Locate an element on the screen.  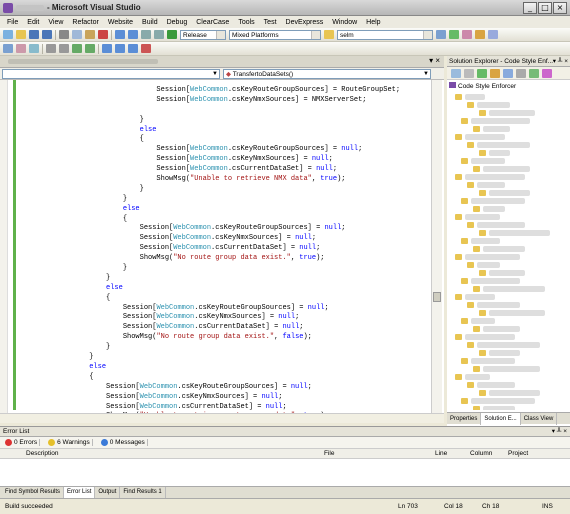
member-combo: ◆ TransfertoDataSets() ▼ is located at coordinates (327, 74).